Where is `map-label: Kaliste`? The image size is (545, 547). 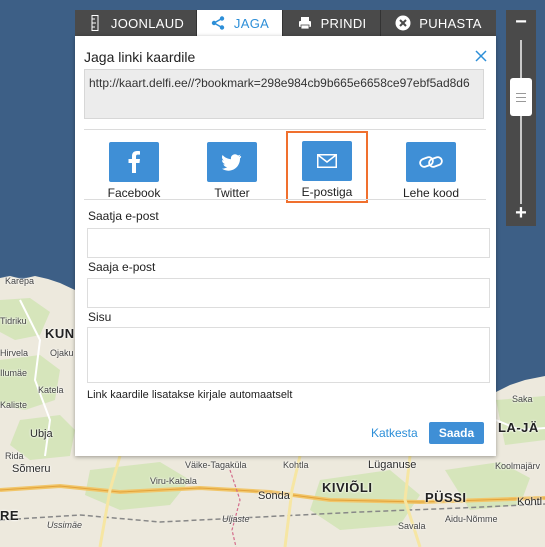 map-label: Kaliste is located at coordinates (14, 405).